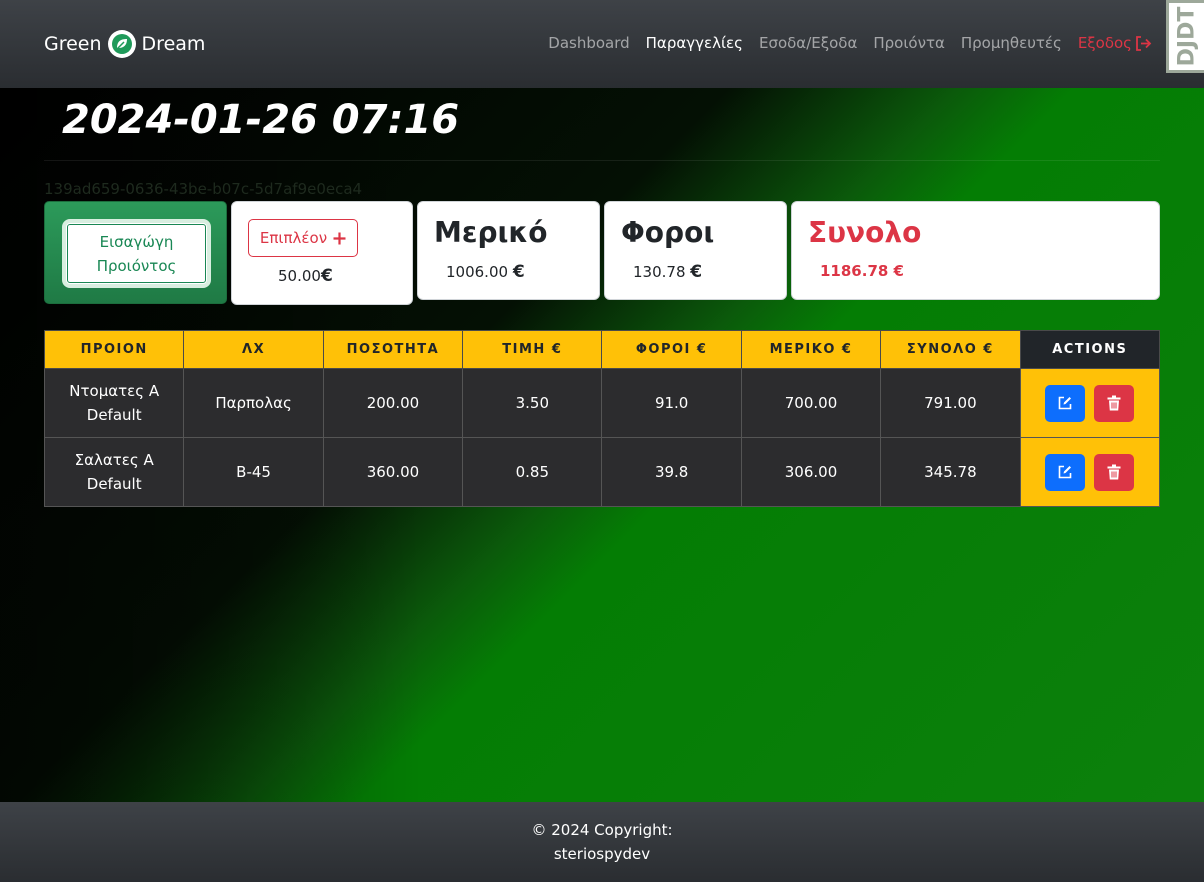 Image resolution: width=1204 pixels, height=882 pixels. Describe the element at coordinates (862, 271) in the screenshot. I see `total-value: 1186.78 €` at that location.